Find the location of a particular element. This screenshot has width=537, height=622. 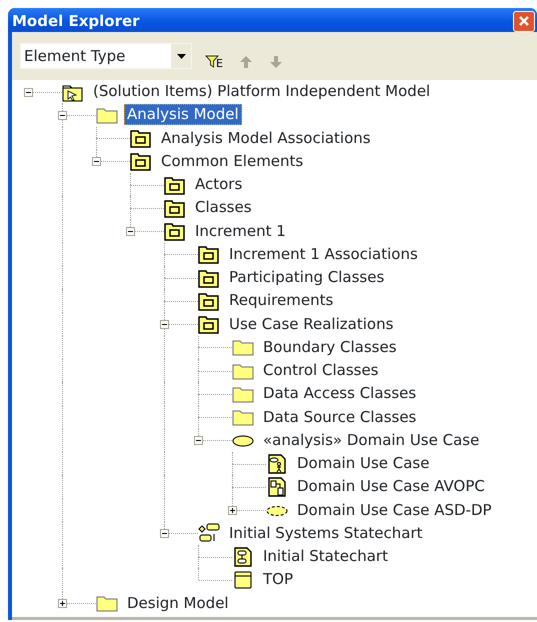

tree-item-label: Data Access Classes is located at coordinates (340, 393).